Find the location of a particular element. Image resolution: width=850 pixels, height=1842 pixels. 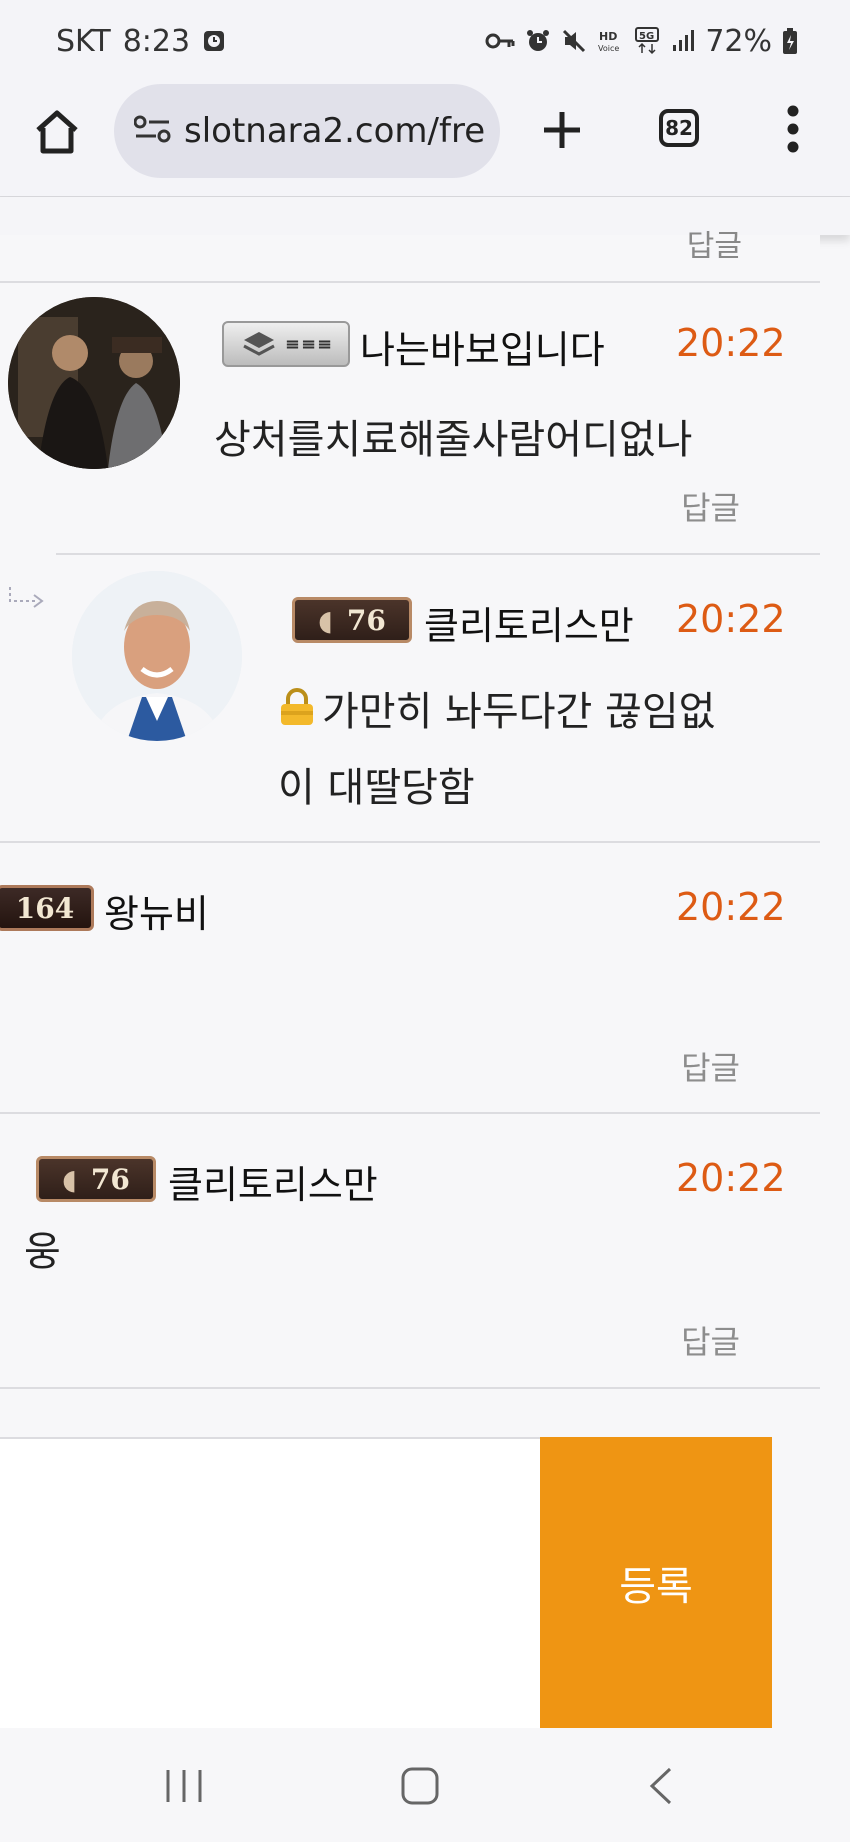

recents-button is located at coordinates (184, 1788).